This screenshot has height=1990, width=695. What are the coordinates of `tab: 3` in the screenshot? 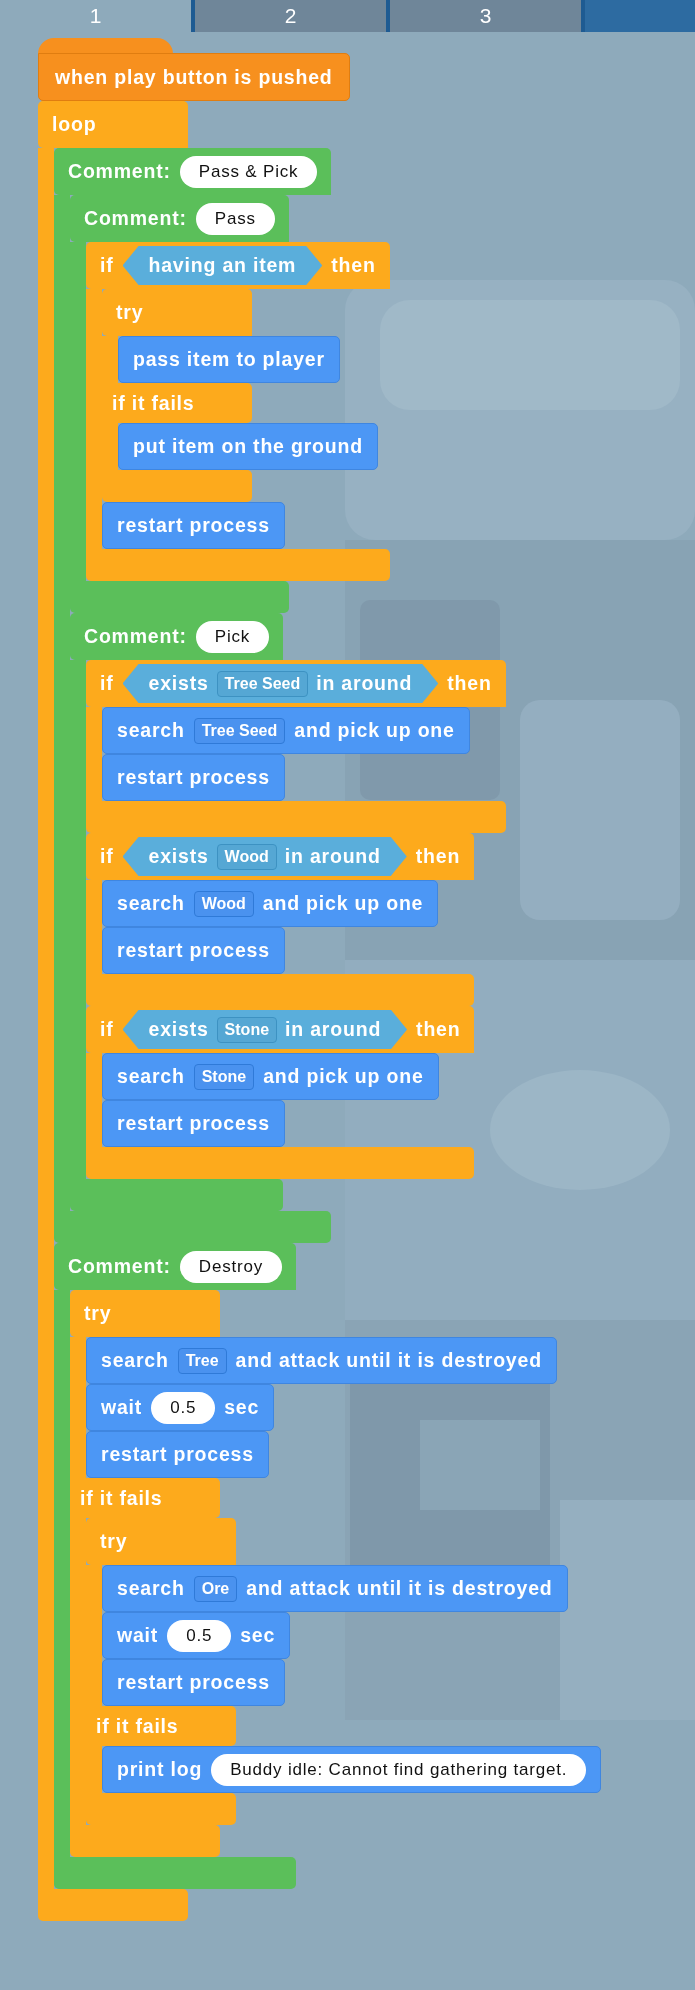 It's located at (487, 16).